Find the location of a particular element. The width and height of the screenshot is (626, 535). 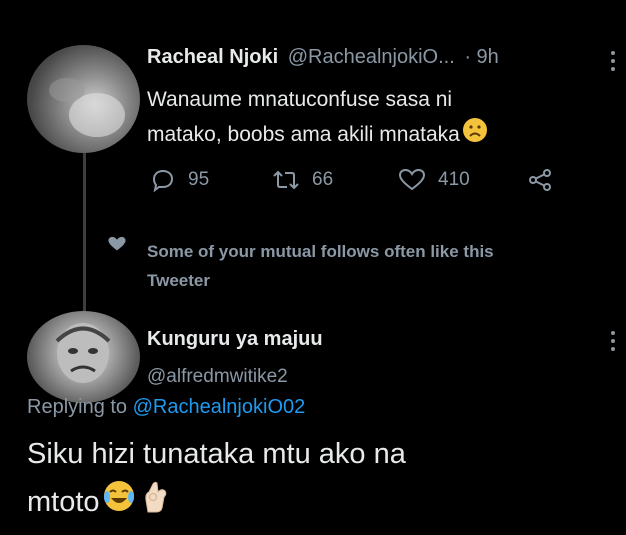

display-name: Racheal Njoki is located at coordinates (212, 57).